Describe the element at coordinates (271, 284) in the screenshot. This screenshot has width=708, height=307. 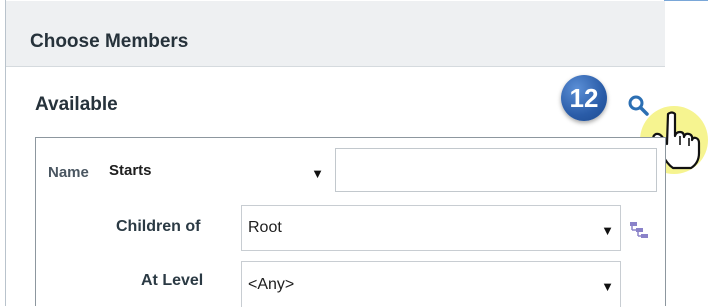
I see `at-level-value: <Any>` at that location.